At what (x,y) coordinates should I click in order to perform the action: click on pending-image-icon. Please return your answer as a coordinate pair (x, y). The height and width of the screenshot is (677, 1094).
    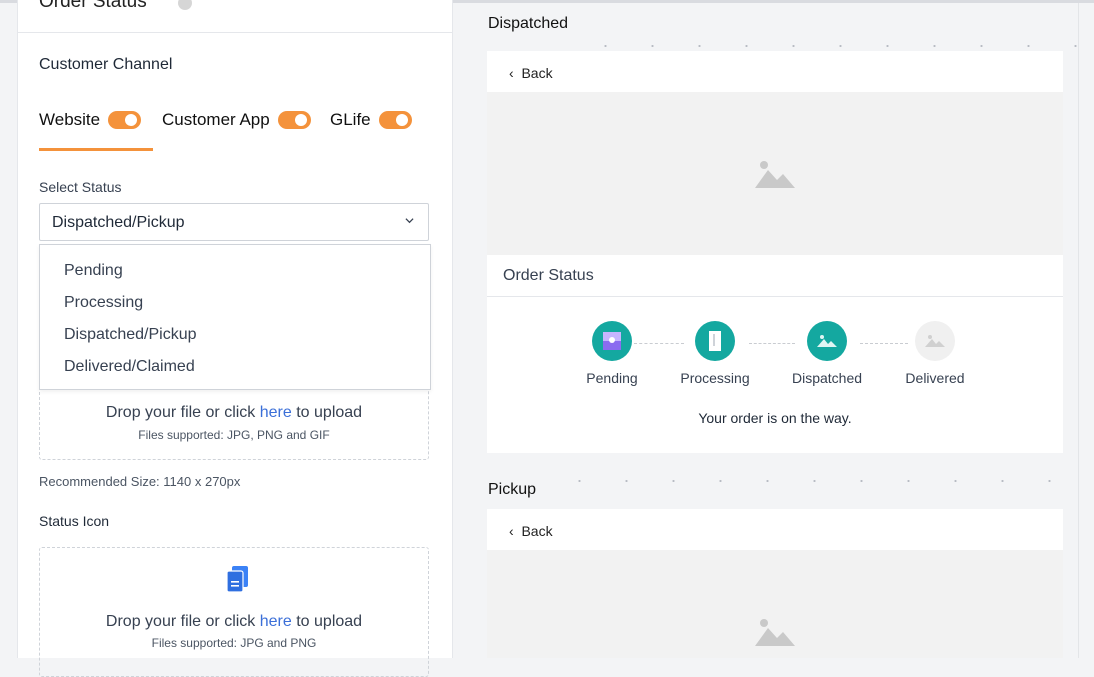
    Looking at the image, I should click on (612, 341).